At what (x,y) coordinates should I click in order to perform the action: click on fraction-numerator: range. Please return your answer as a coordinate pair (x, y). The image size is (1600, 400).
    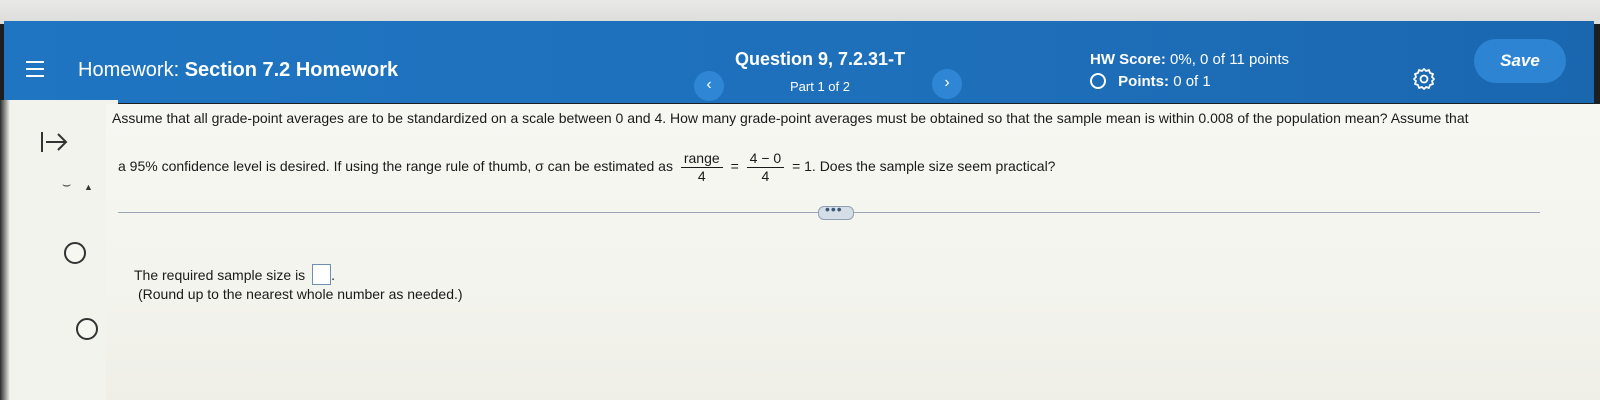
    Looking at the image, I should click on (701, 159).